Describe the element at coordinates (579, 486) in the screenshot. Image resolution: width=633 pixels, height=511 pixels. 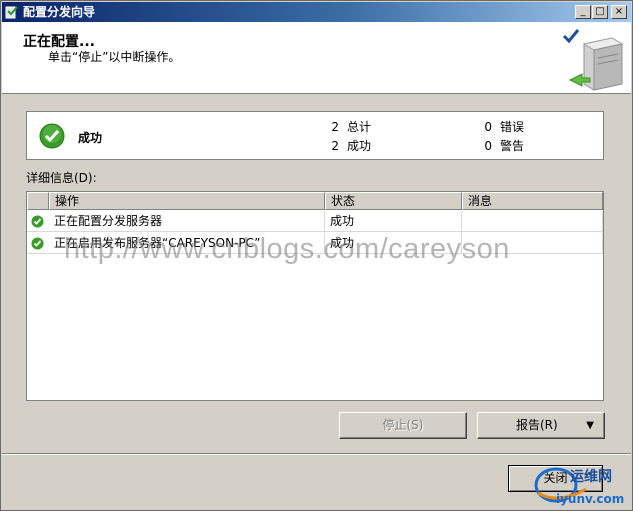
I see `iyunv-logo: 运维网 iyunv.com` at that location.